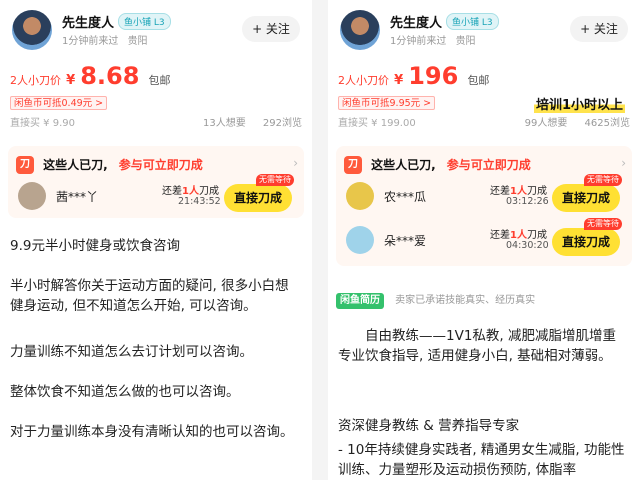  Describe the element at coordinates (320, 240) in the screenshot. I see `panel-divider` at that location.